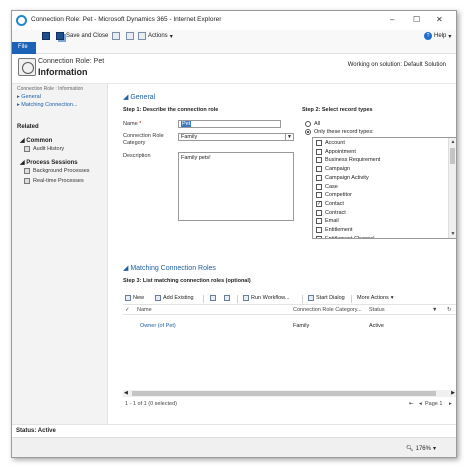 This screenshot has width=474, height=470. What do you see at coordinates (392, 19) in the screenshot?
I see `minimize-button: –` at bounding box center [392, 19].